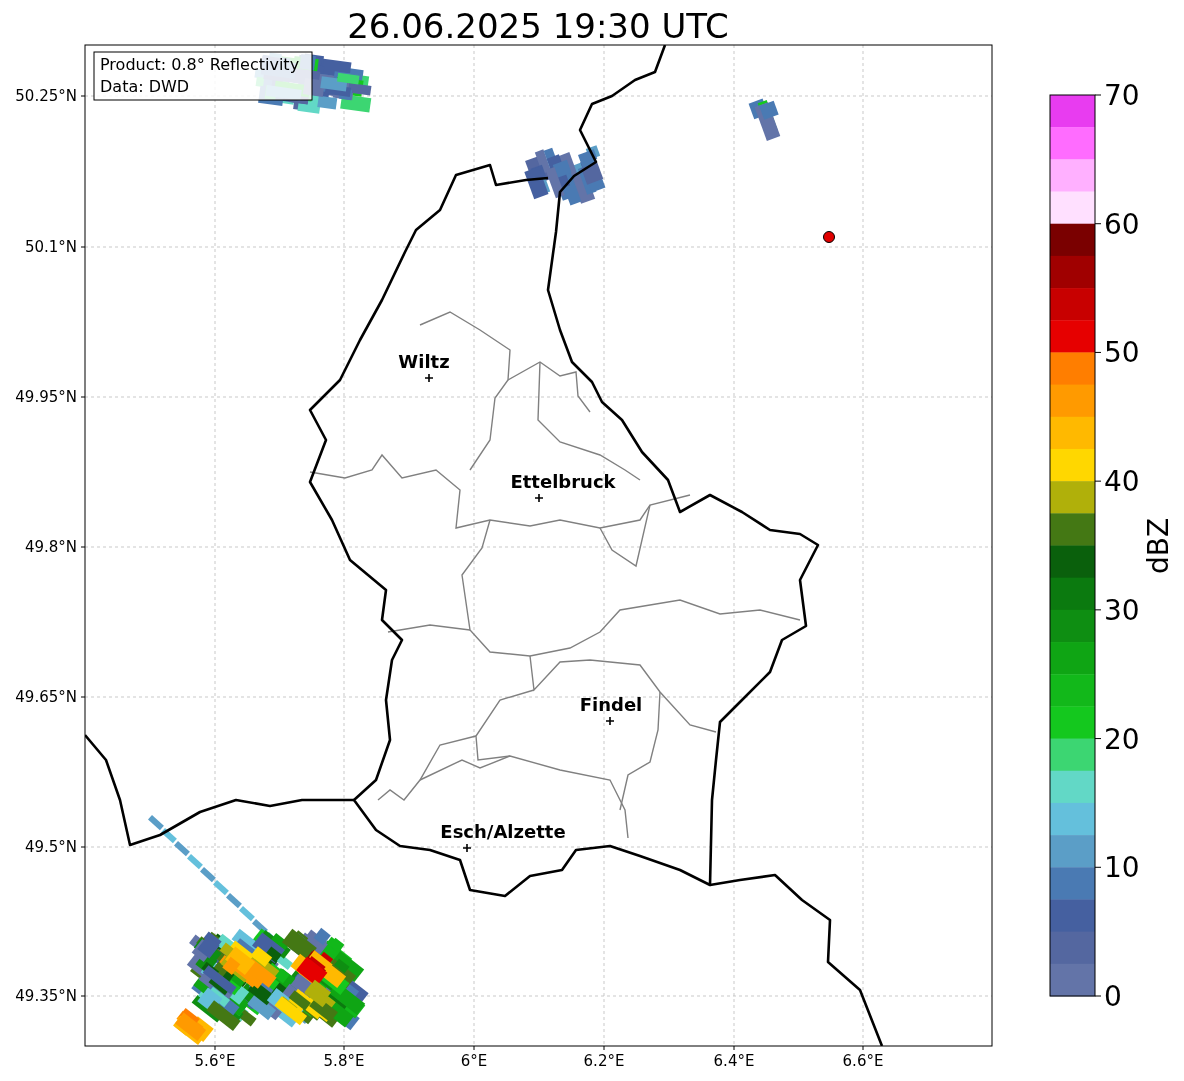 The width and height of the screenshot is (1184, 1081). Describe the element at coordinates (200, 64) in the screenshot. I see `info-text: Product: 0.8° Reflectivity` at that location.